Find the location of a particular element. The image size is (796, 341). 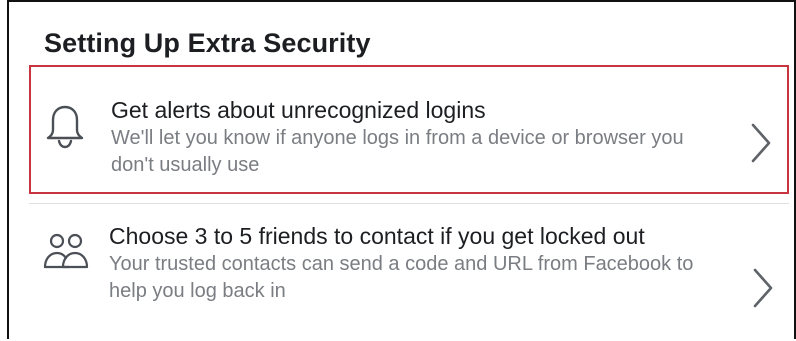

divider is located at coordinates (409, 203).